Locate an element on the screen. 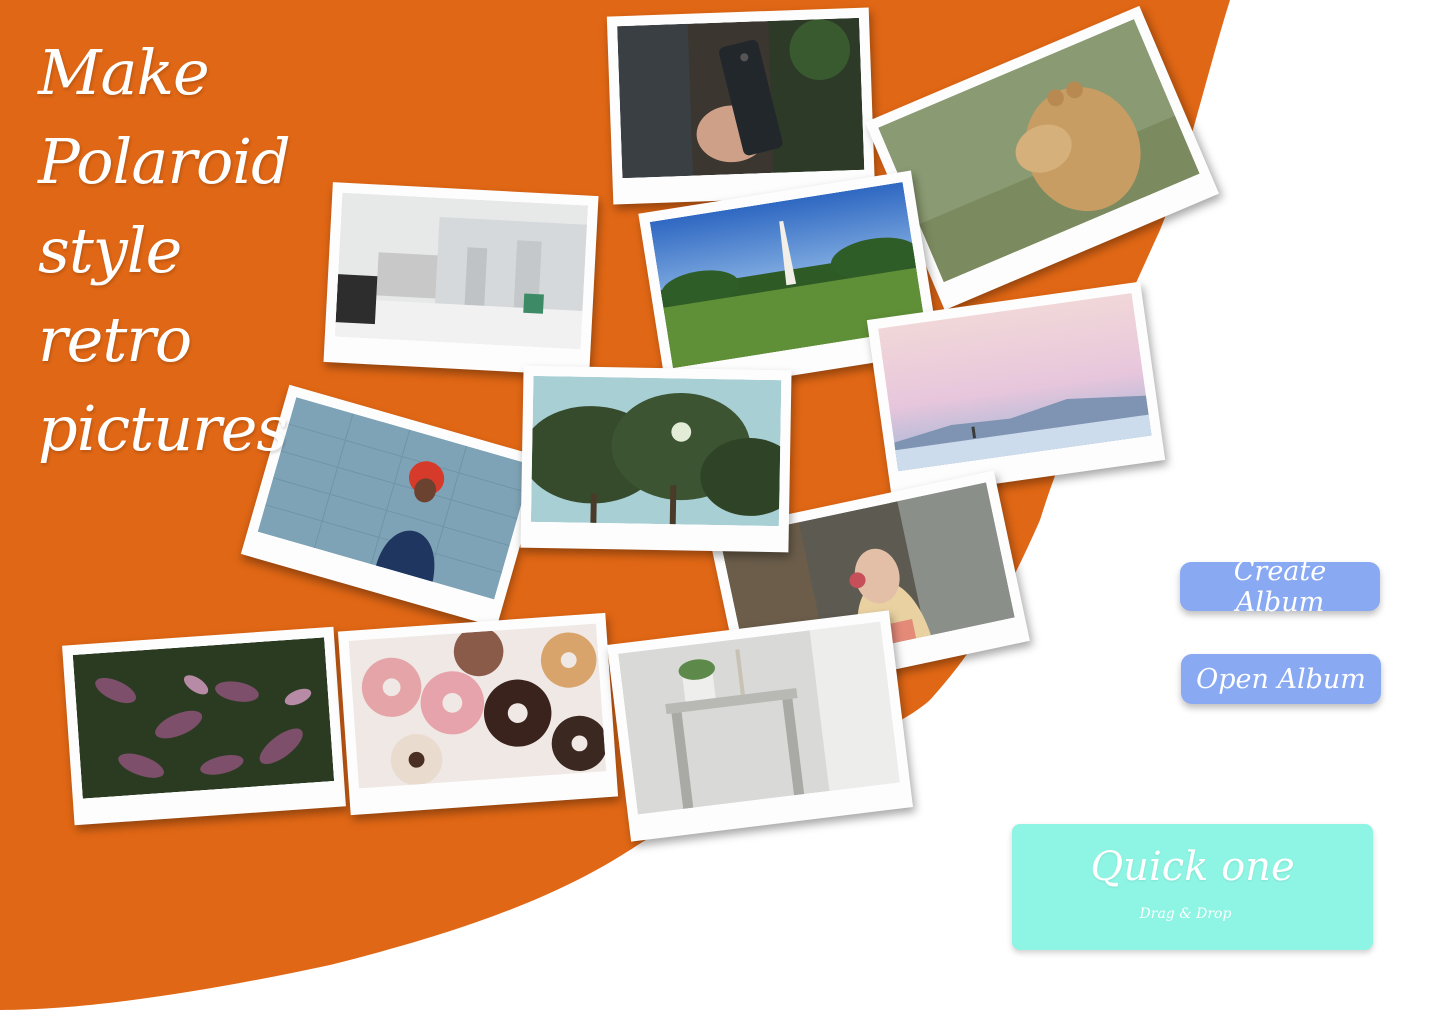 The height and width of the screenshot is (1024, 1440). quick-one-title: Quick one is located at coordinates (1192, 867).